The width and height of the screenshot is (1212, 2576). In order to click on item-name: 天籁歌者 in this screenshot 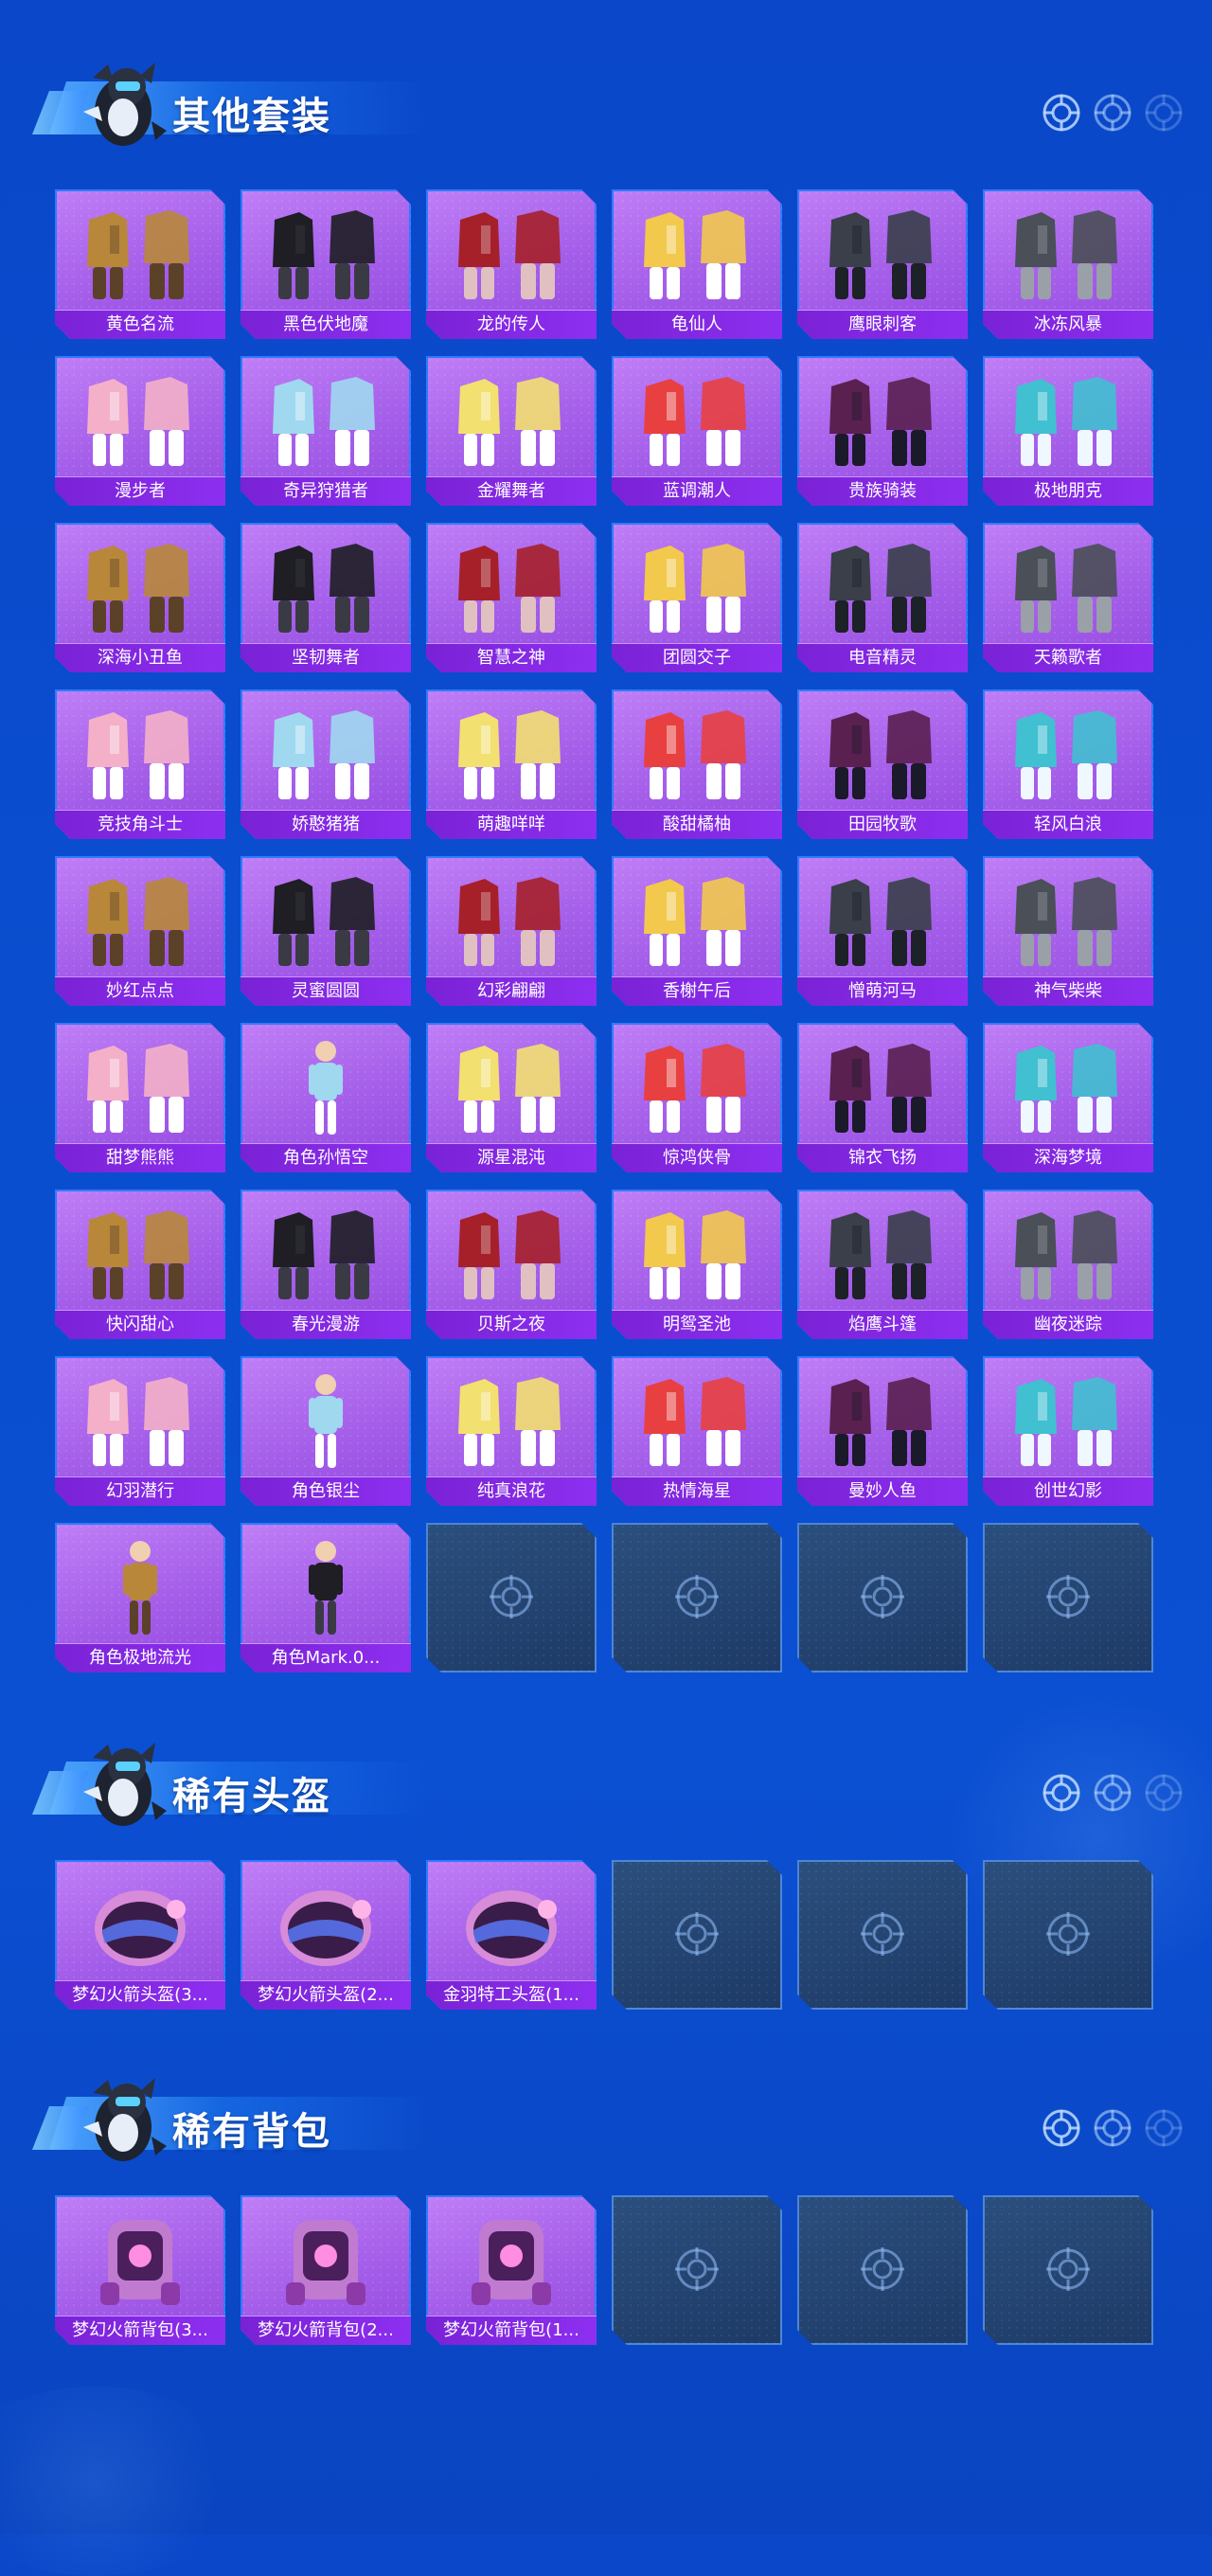, I will do `click(1068, 657)`.